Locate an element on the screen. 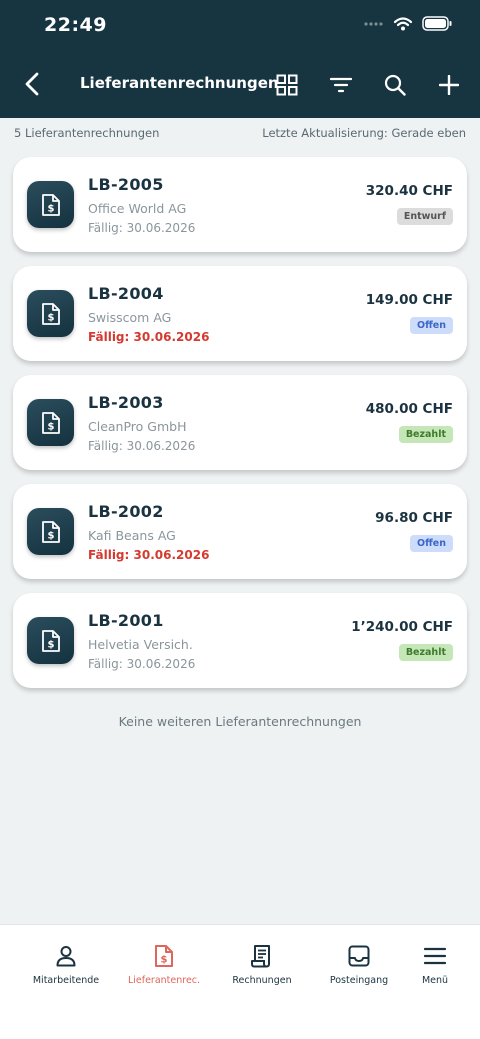 The width and height of the screenshot is (480, 1039). person-icon is located at coordinates (66, 956).